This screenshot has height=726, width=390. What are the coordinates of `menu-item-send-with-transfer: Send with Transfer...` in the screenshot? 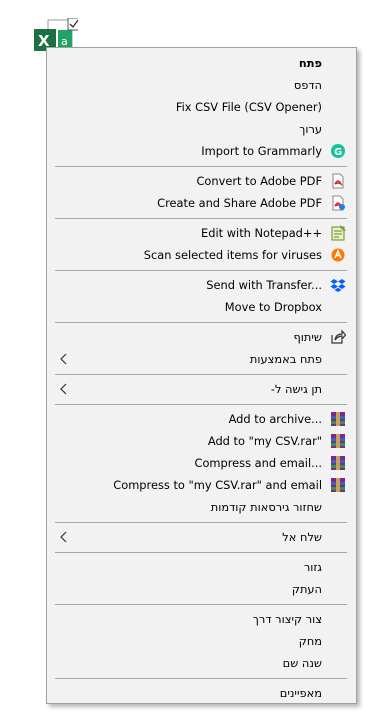 It's located at (201, 285).